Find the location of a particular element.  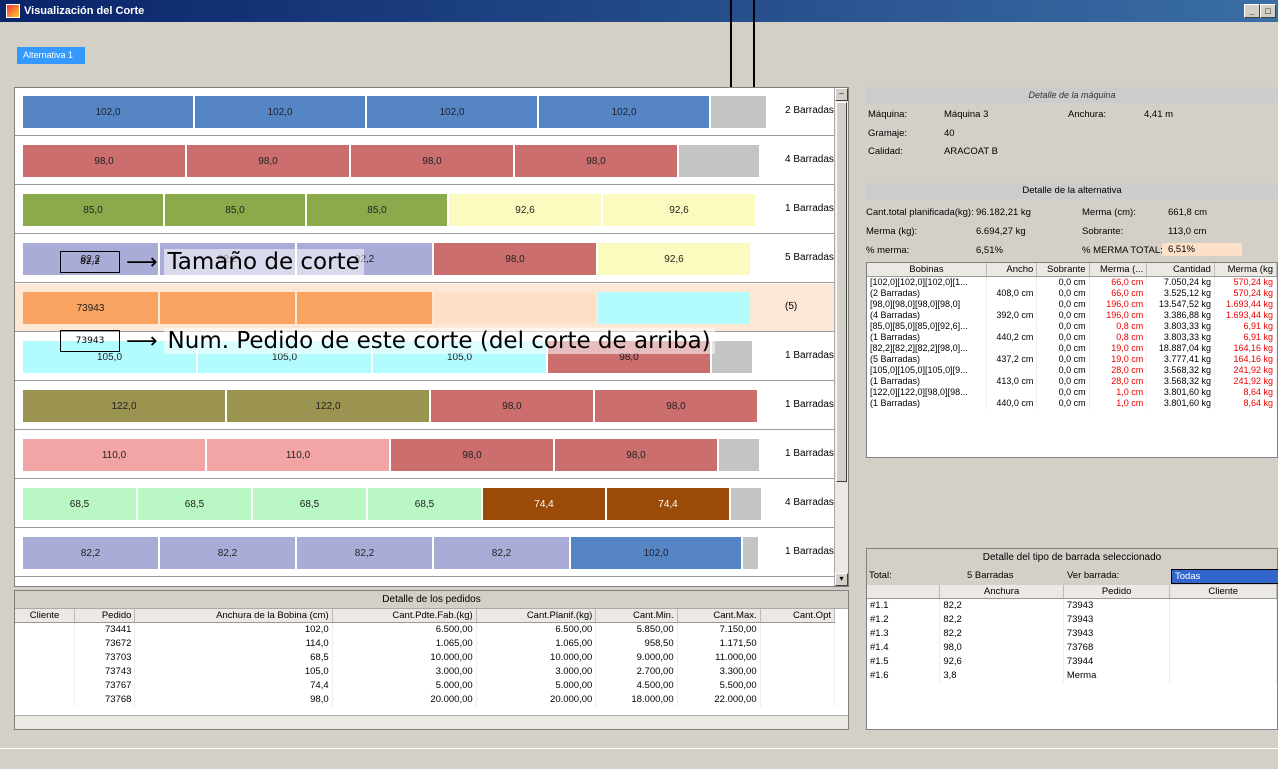

tab-alternativa-1: Alternativa 1 is located at coordinates (51, 55).